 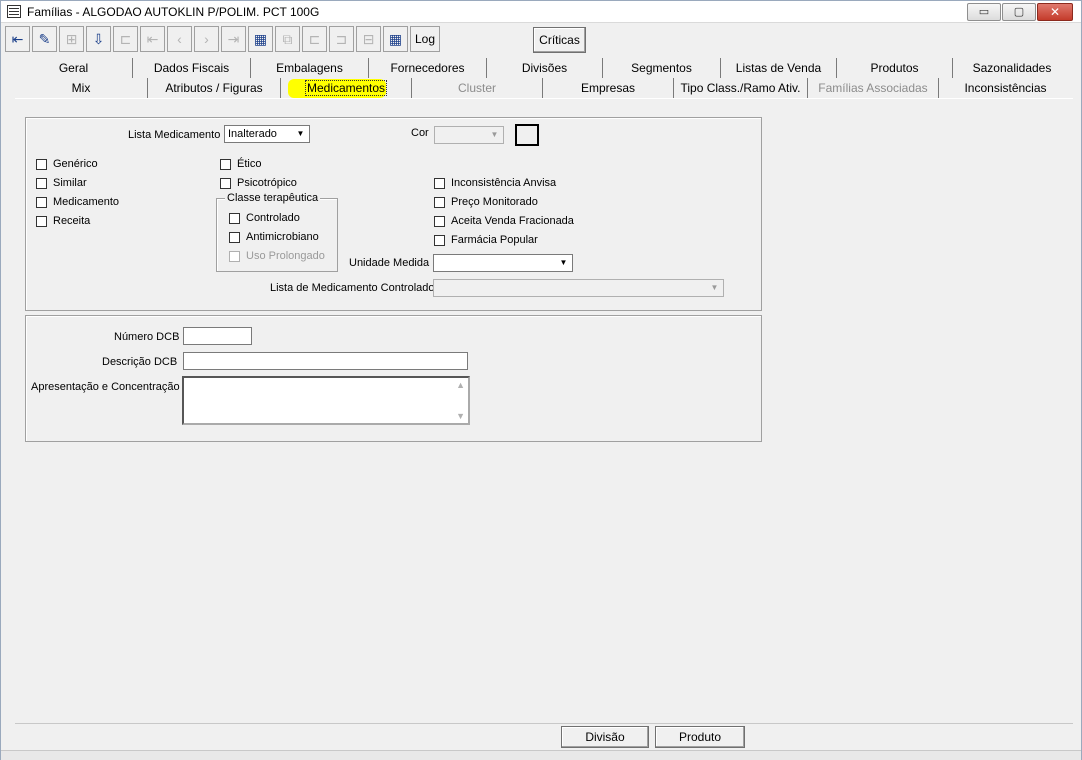 I want to click on edit-button: ✎, so click(x=44, y=39).